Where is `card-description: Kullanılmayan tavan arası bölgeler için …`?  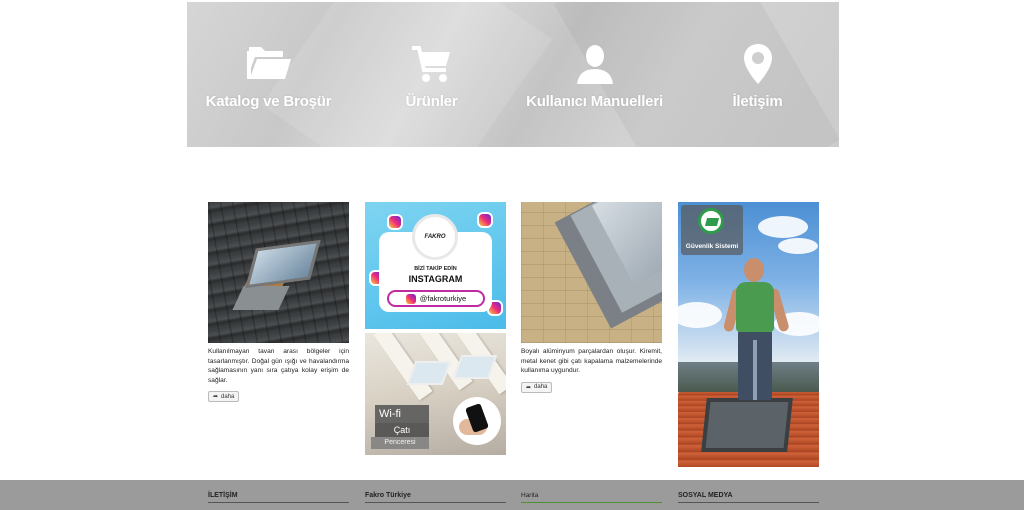 card-description: Kullanılmayan tavan arası bölgeler için … is located at coordinates (278, 366).